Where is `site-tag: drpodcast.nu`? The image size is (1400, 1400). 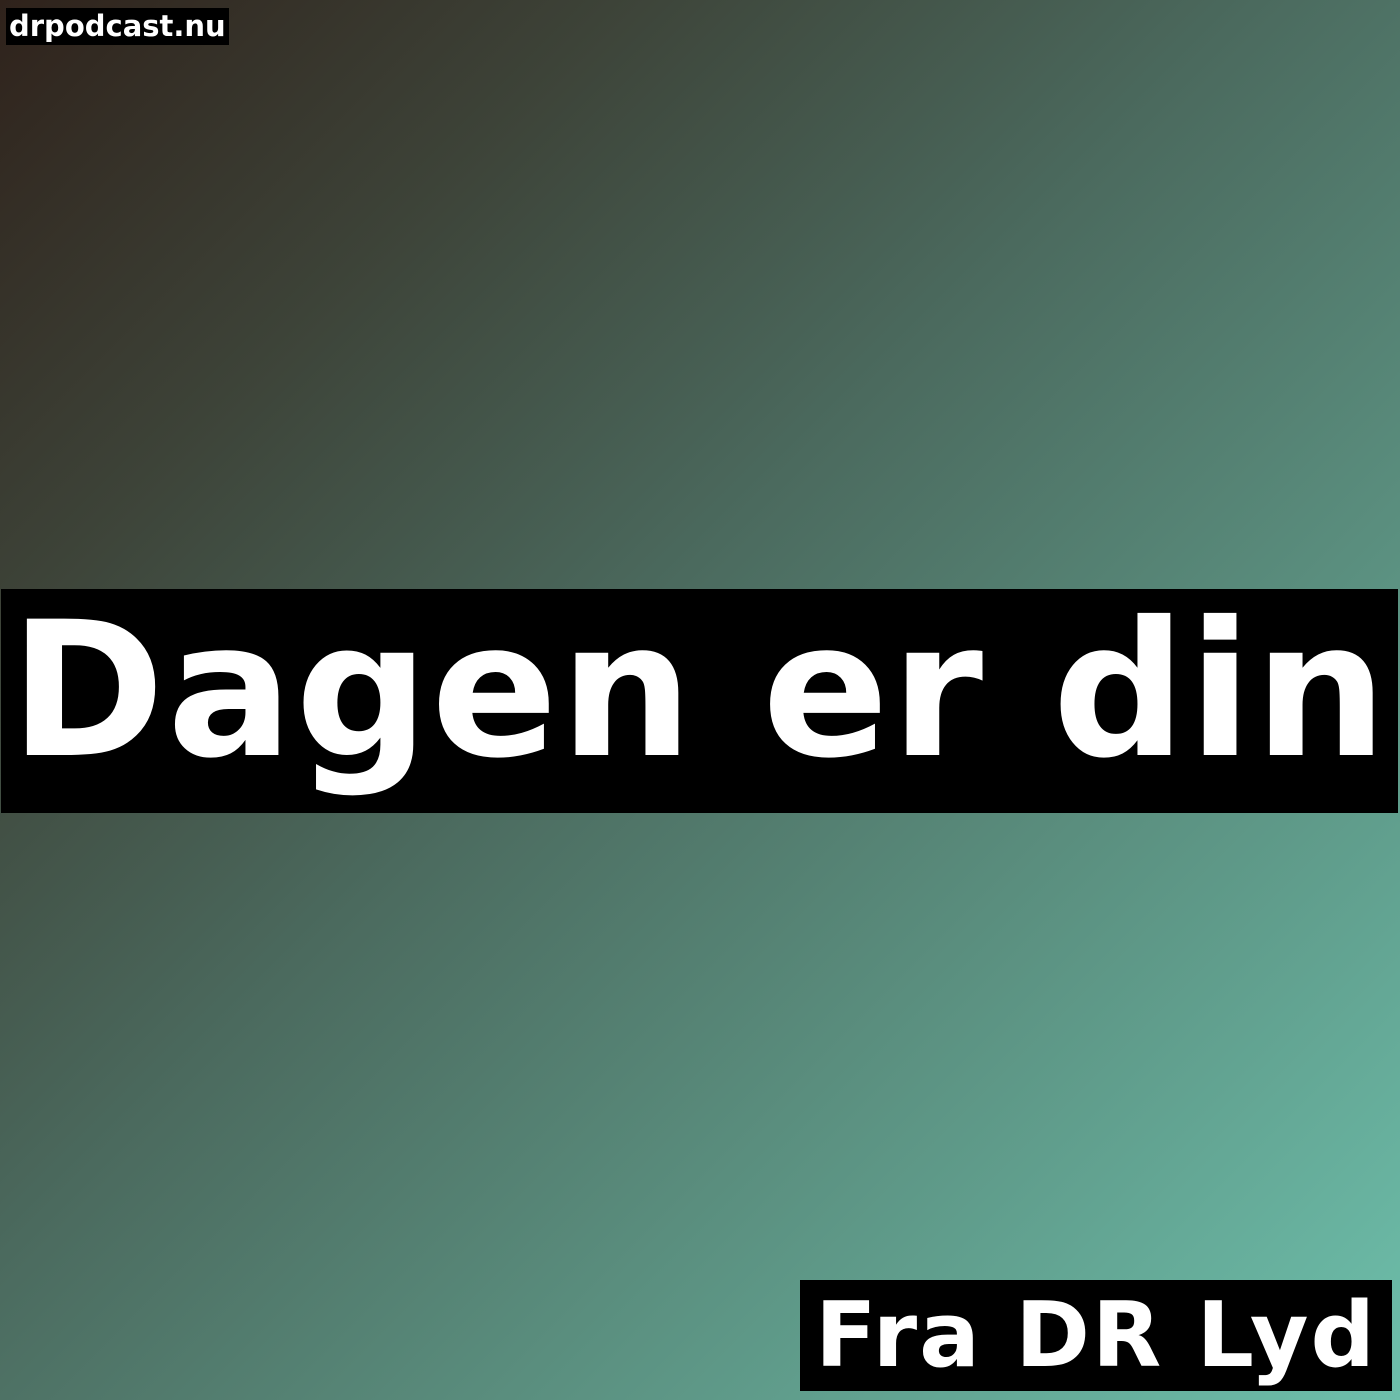
site-tag: drpodcast.nu is located at coordinates (117, 26).